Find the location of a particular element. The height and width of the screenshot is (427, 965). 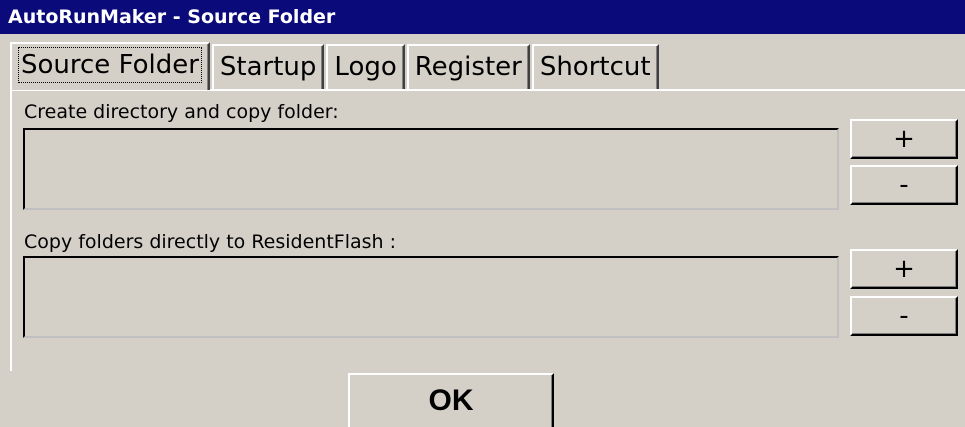

tab-logo: Logo is located at coordinates (365, 67).